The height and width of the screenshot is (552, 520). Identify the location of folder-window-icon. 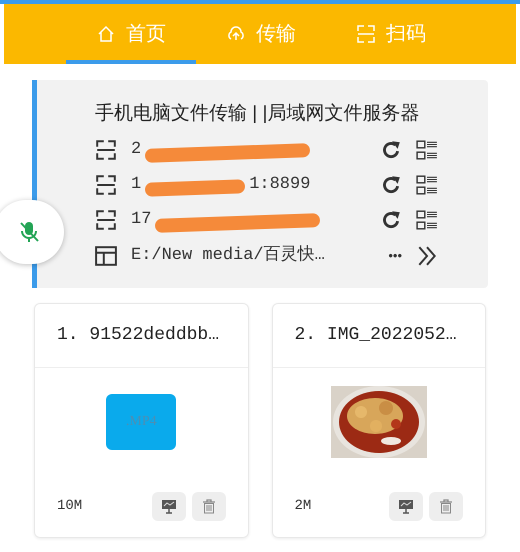
(106, 255).